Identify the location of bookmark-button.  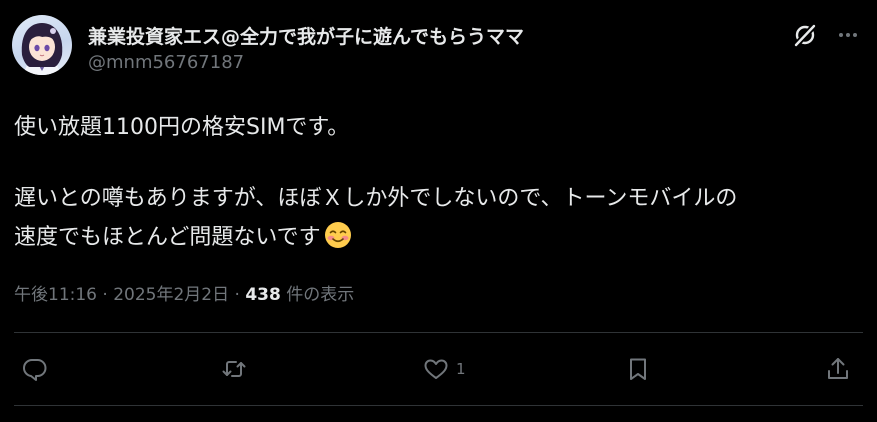
(638, 369).